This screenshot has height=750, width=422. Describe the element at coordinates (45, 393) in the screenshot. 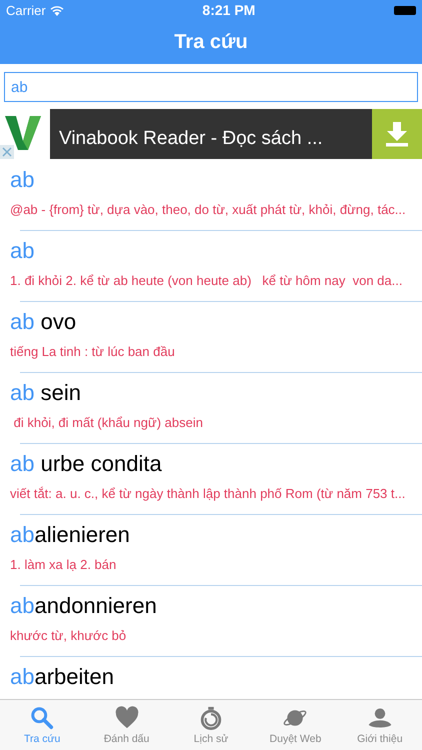

I see `entry-headword: ab sein` at that location.